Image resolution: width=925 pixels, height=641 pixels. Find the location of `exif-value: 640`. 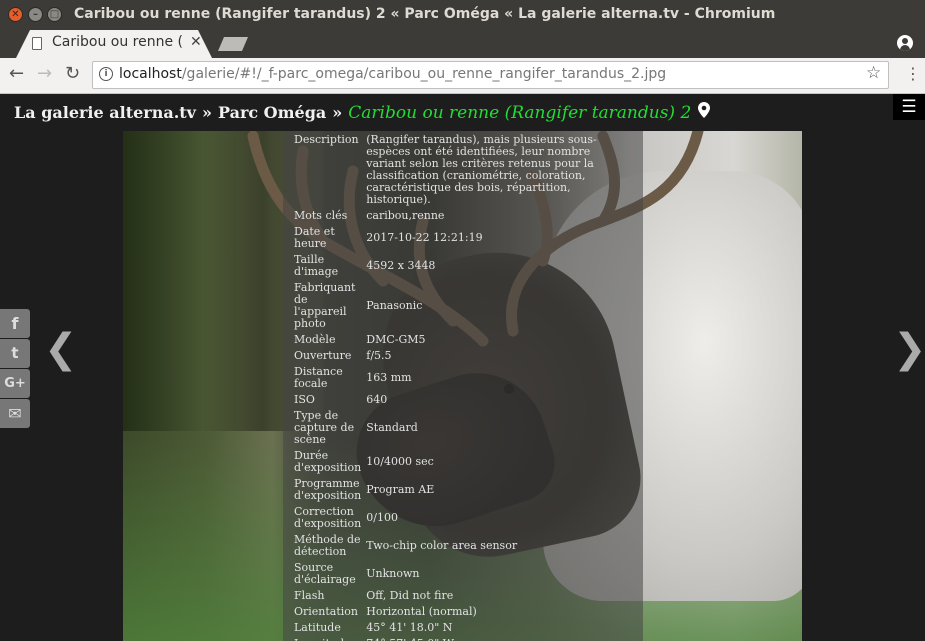

exif-value: 640 is located at coordinates (377, 399).